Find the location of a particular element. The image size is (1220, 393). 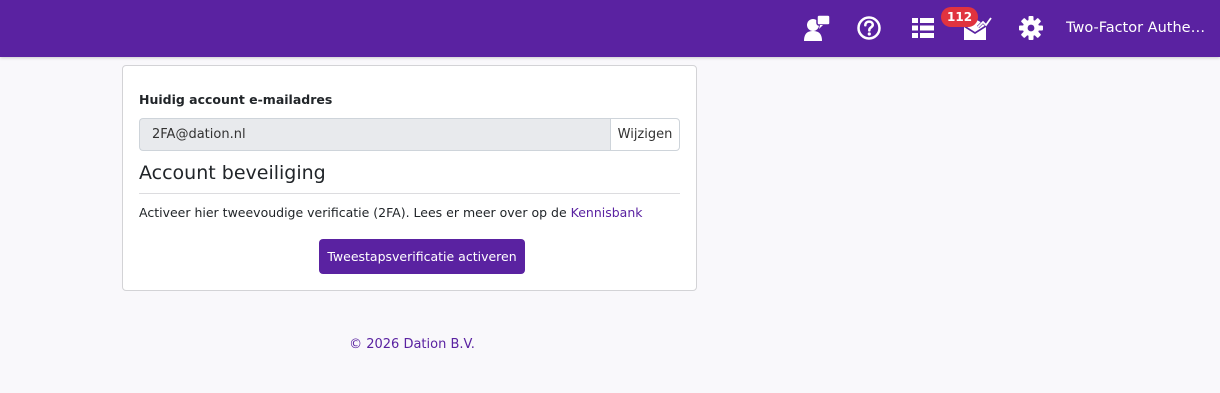

email-label: Huidig account e-mailadres is located at coordinates (236, 99).